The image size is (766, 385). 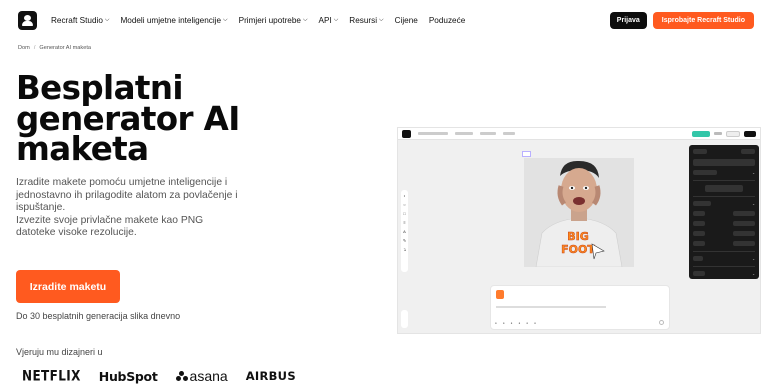 I want to click on recraft-logo-icon, so click(x=27, y=20).